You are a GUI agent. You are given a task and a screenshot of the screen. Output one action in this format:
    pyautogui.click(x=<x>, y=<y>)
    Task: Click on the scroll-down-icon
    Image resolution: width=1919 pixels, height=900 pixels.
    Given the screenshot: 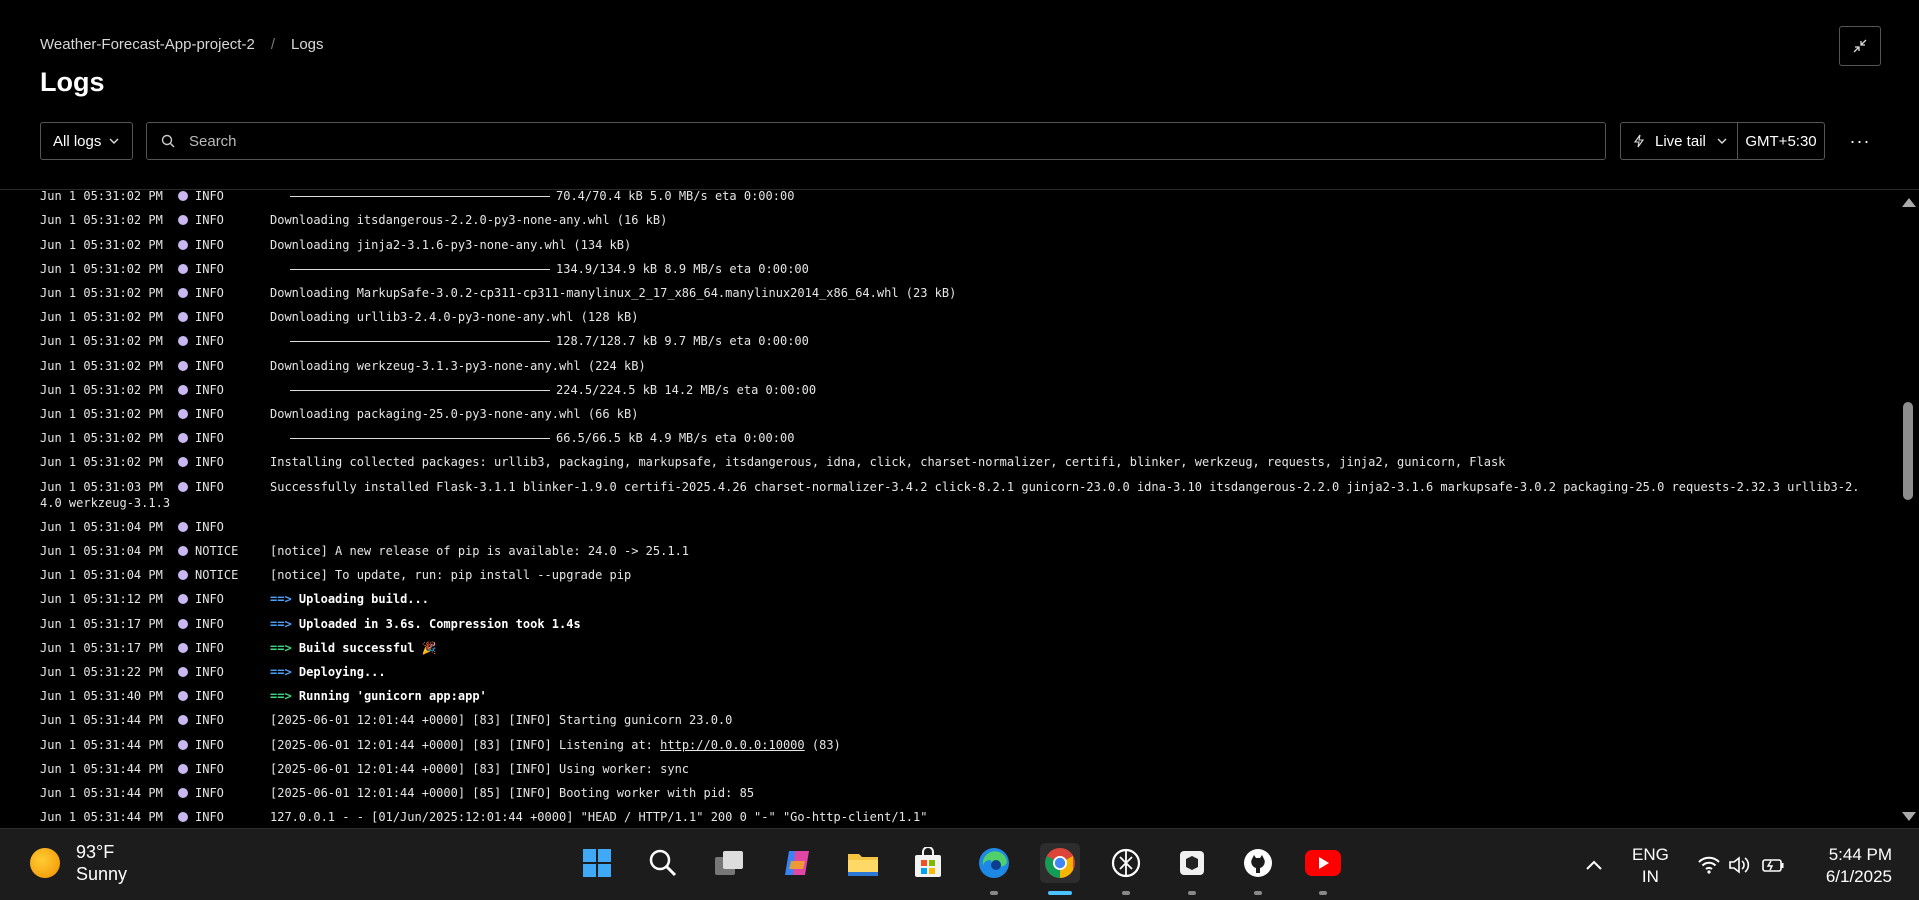 What is the action you would take?
    pyautogui.click(x=1909, y=816)
    